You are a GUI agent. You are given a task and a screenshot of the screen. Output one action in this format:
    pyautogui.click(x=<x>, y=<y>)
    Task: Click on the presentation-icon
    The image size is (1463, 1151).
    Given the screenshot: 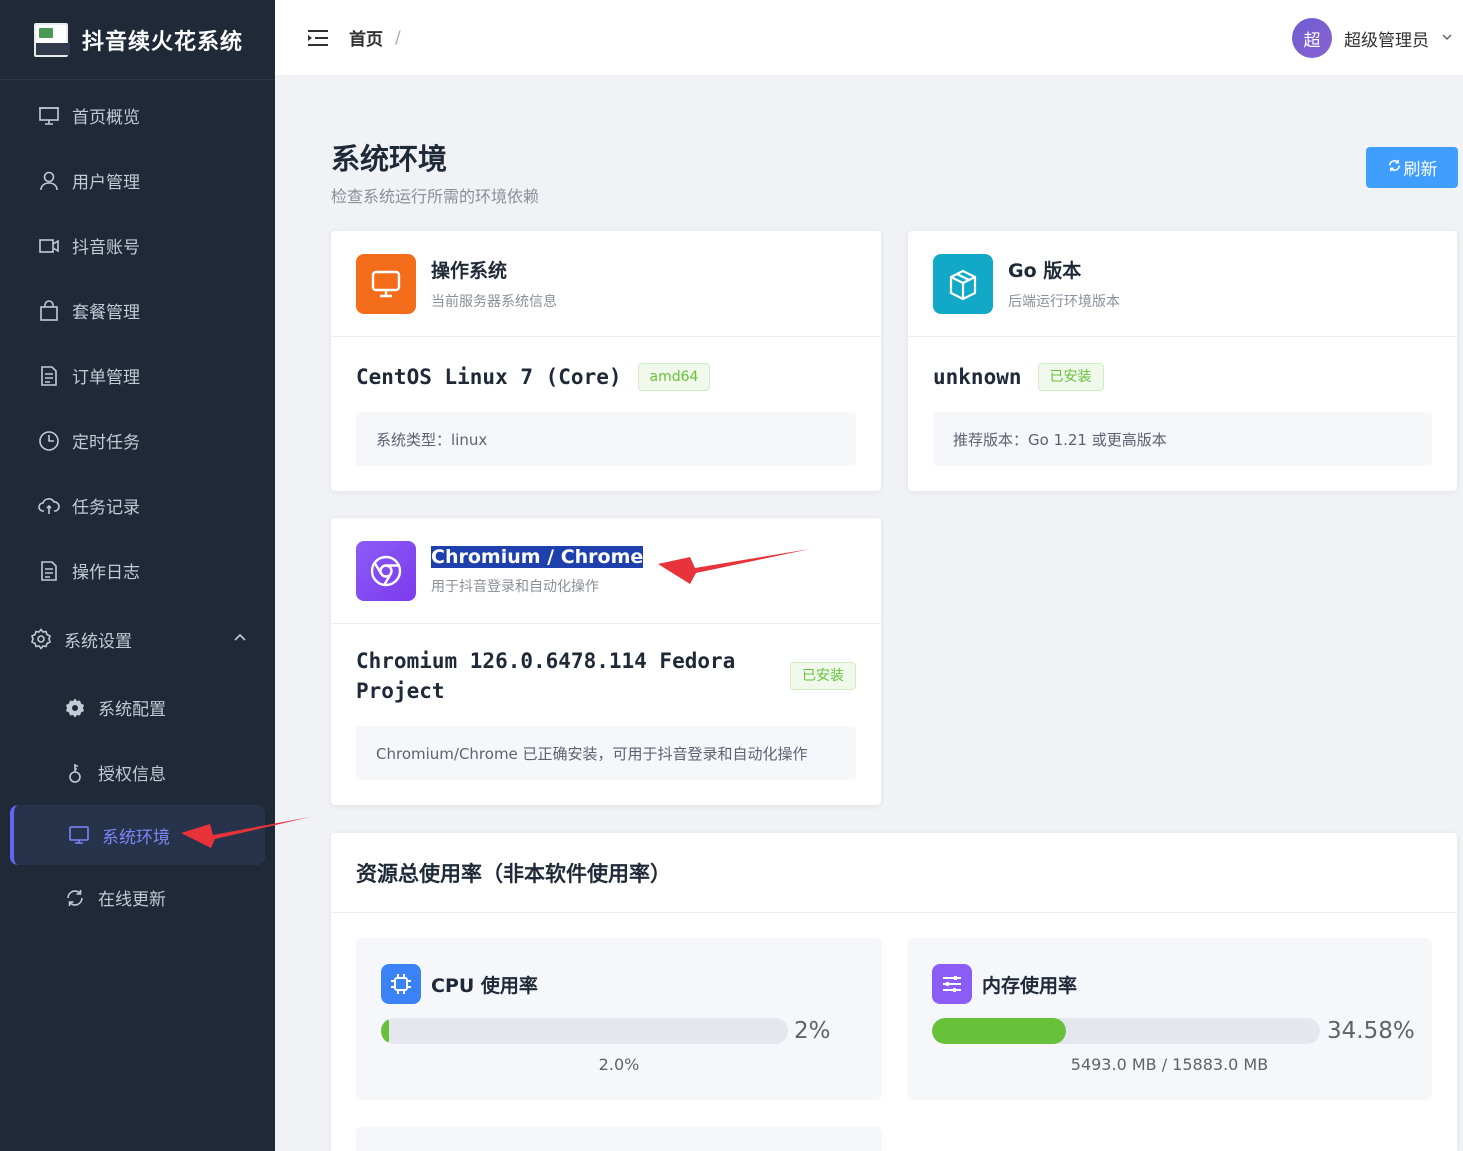 What is the action you would take?
    pyautogui.click(x=49, y=116)
    